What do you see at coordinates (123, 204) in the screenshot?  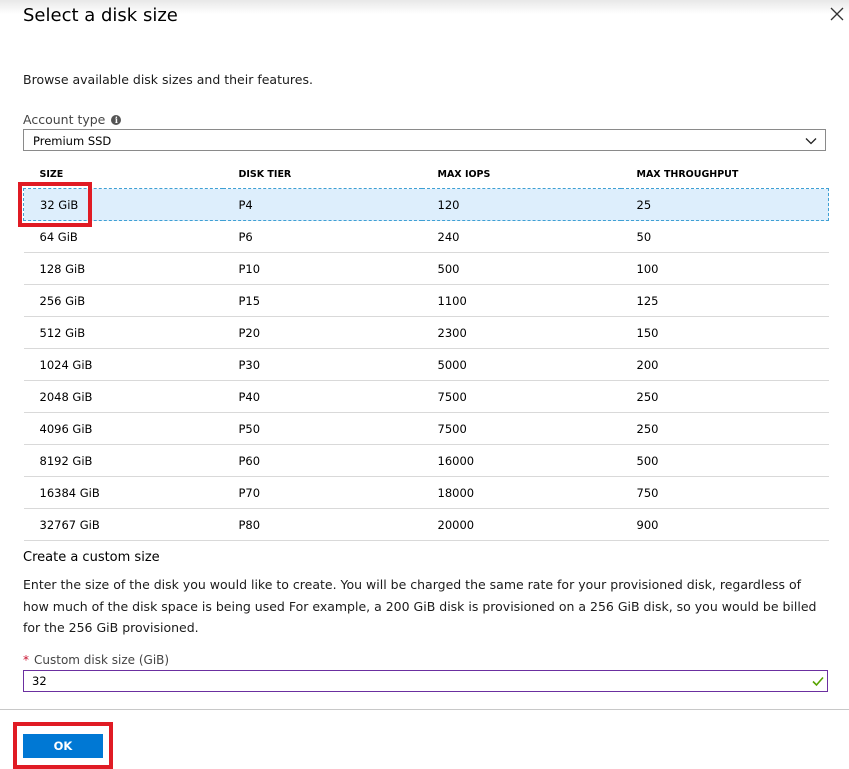 I see `cell-size: 32 GiB` at bounding box center [123, 204].